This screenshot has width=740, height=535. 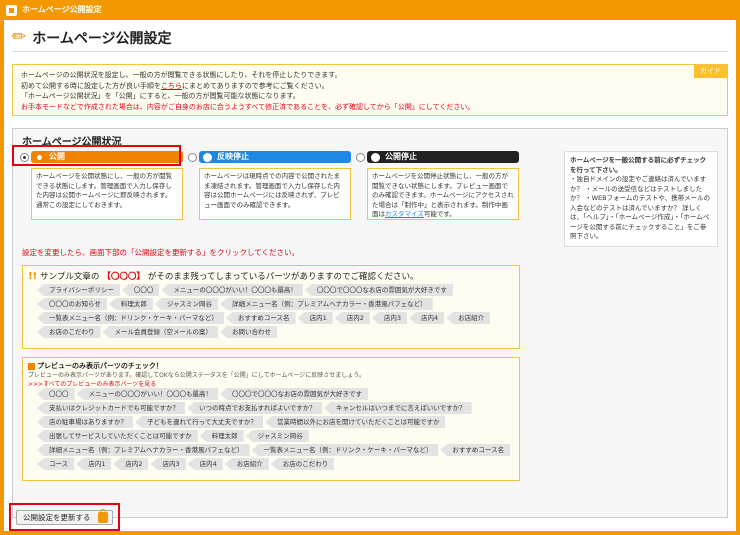 What do you see at coordinates (171, 86) in the screenshot?
I see `guide-steps-link: こちら` at bounding box center [171, 86].